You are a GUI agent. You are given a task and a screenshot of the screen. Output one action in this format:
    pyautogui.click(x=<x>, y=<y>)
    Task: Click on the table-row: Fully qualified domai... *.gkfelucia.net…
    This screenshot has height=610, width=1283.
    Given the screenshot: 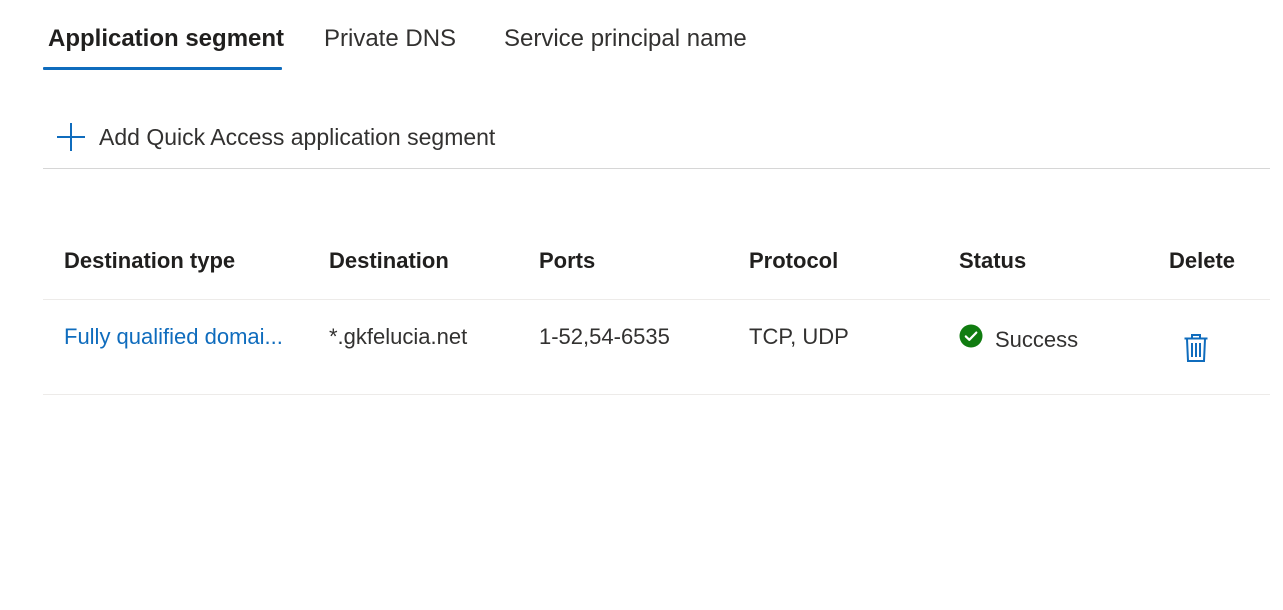 What is the action you would take?
    pyautogui.click(x=656, y=347)
    